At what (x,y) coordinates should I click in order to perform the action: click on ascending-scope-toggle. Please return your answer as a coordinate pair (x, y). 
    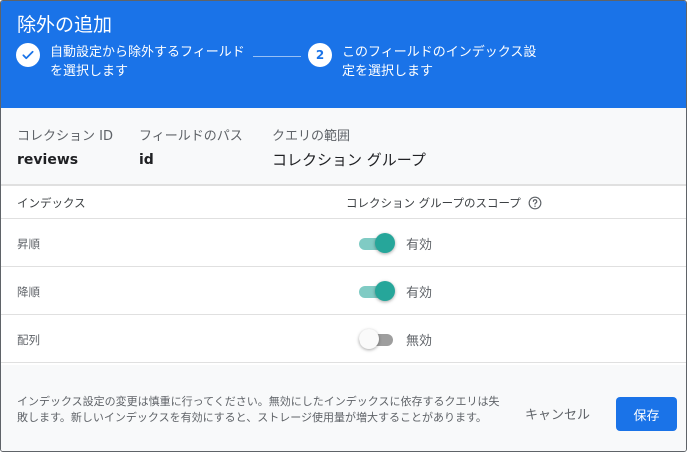
    Looking at the image, I should click on (377, 243).